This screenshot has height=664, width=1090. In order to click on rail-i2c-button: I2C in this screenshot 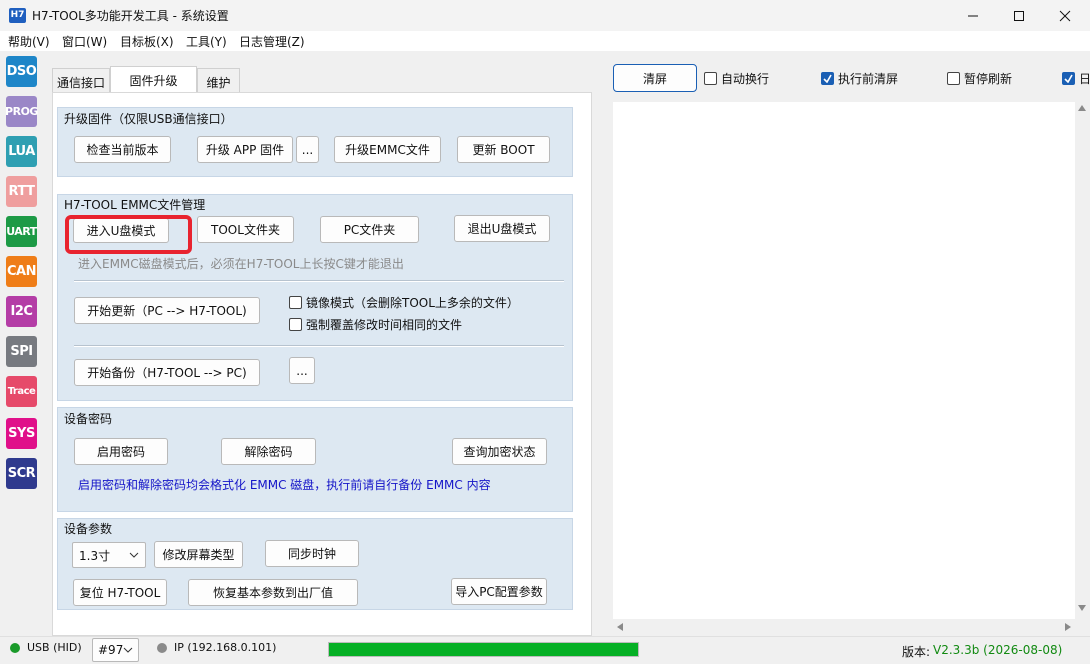, I will do `click(21, 311)`.